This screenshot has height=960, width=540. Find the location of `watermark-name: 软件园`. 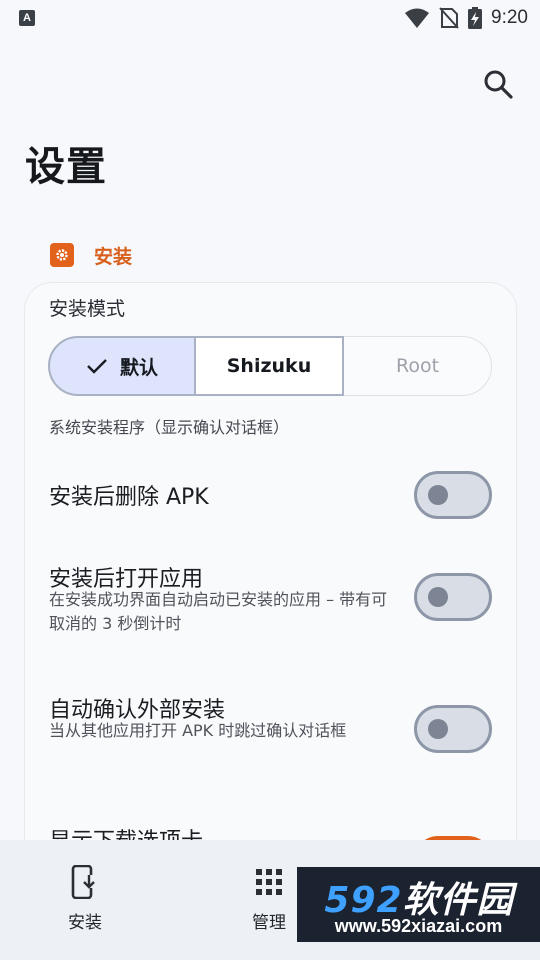

watermark-name: 软件园 is located at coordinates (458, 900).